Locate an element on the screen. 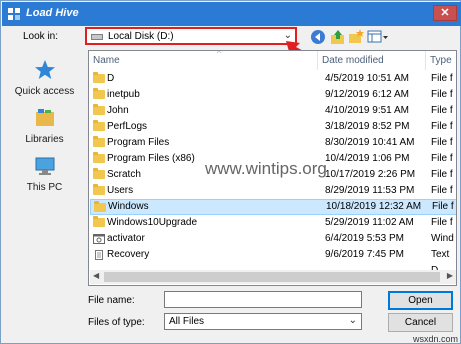 The width and height of the screenshot is (461, 344). file-name: activator is located at coordinates (126, 238).